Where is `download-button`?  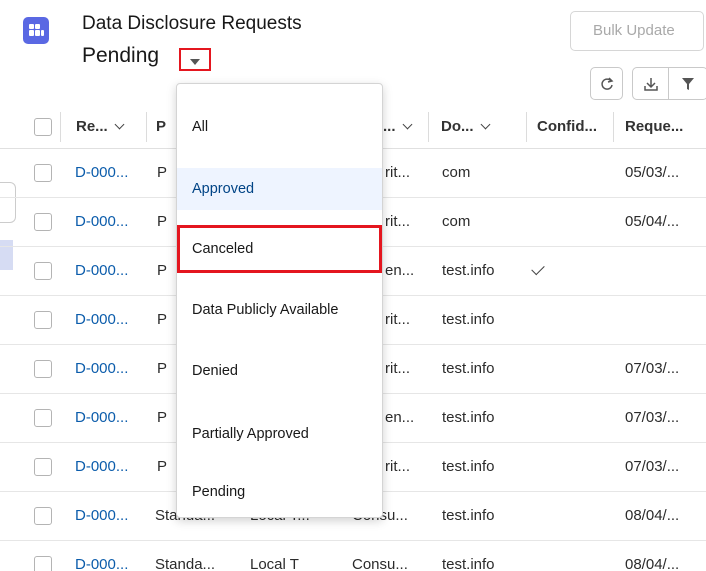
download-button is located at coordinates (650, 83).